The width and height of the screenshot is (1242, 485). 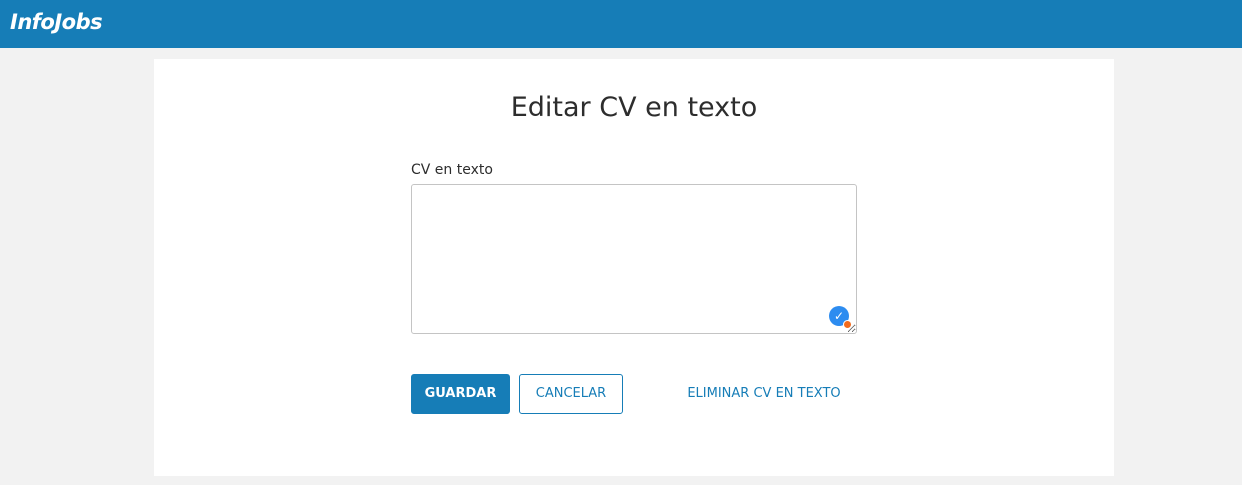 I want to click on cv-text-field-wrapper: ✓, so click(x=634, y=259).